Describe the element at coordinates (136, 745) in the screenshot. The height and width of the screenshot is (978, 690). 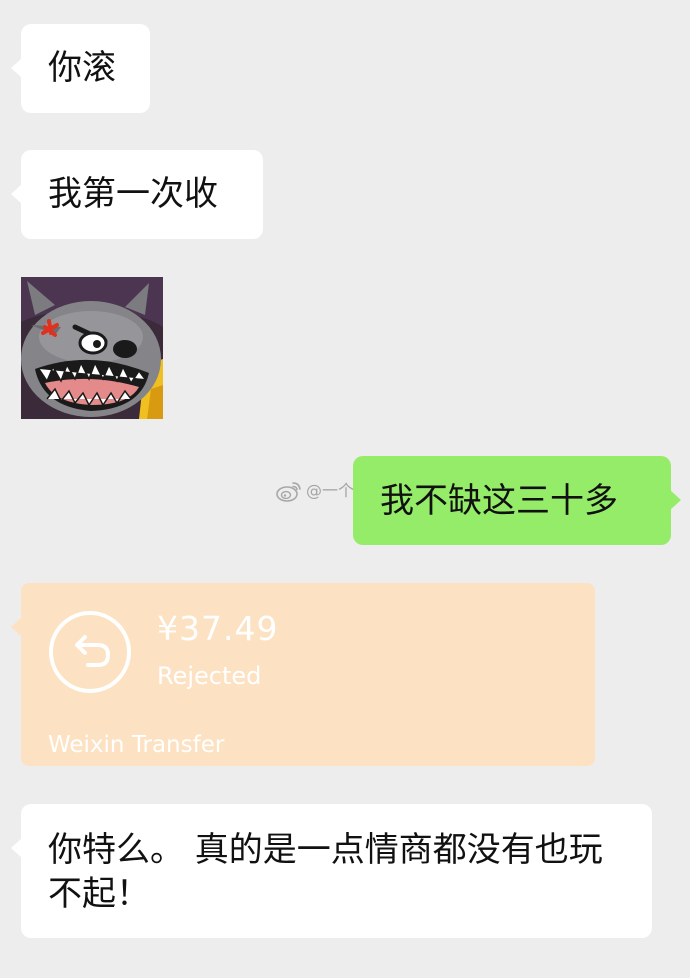
I see `transfer-footer-label: Weixin Transfer` at that location.